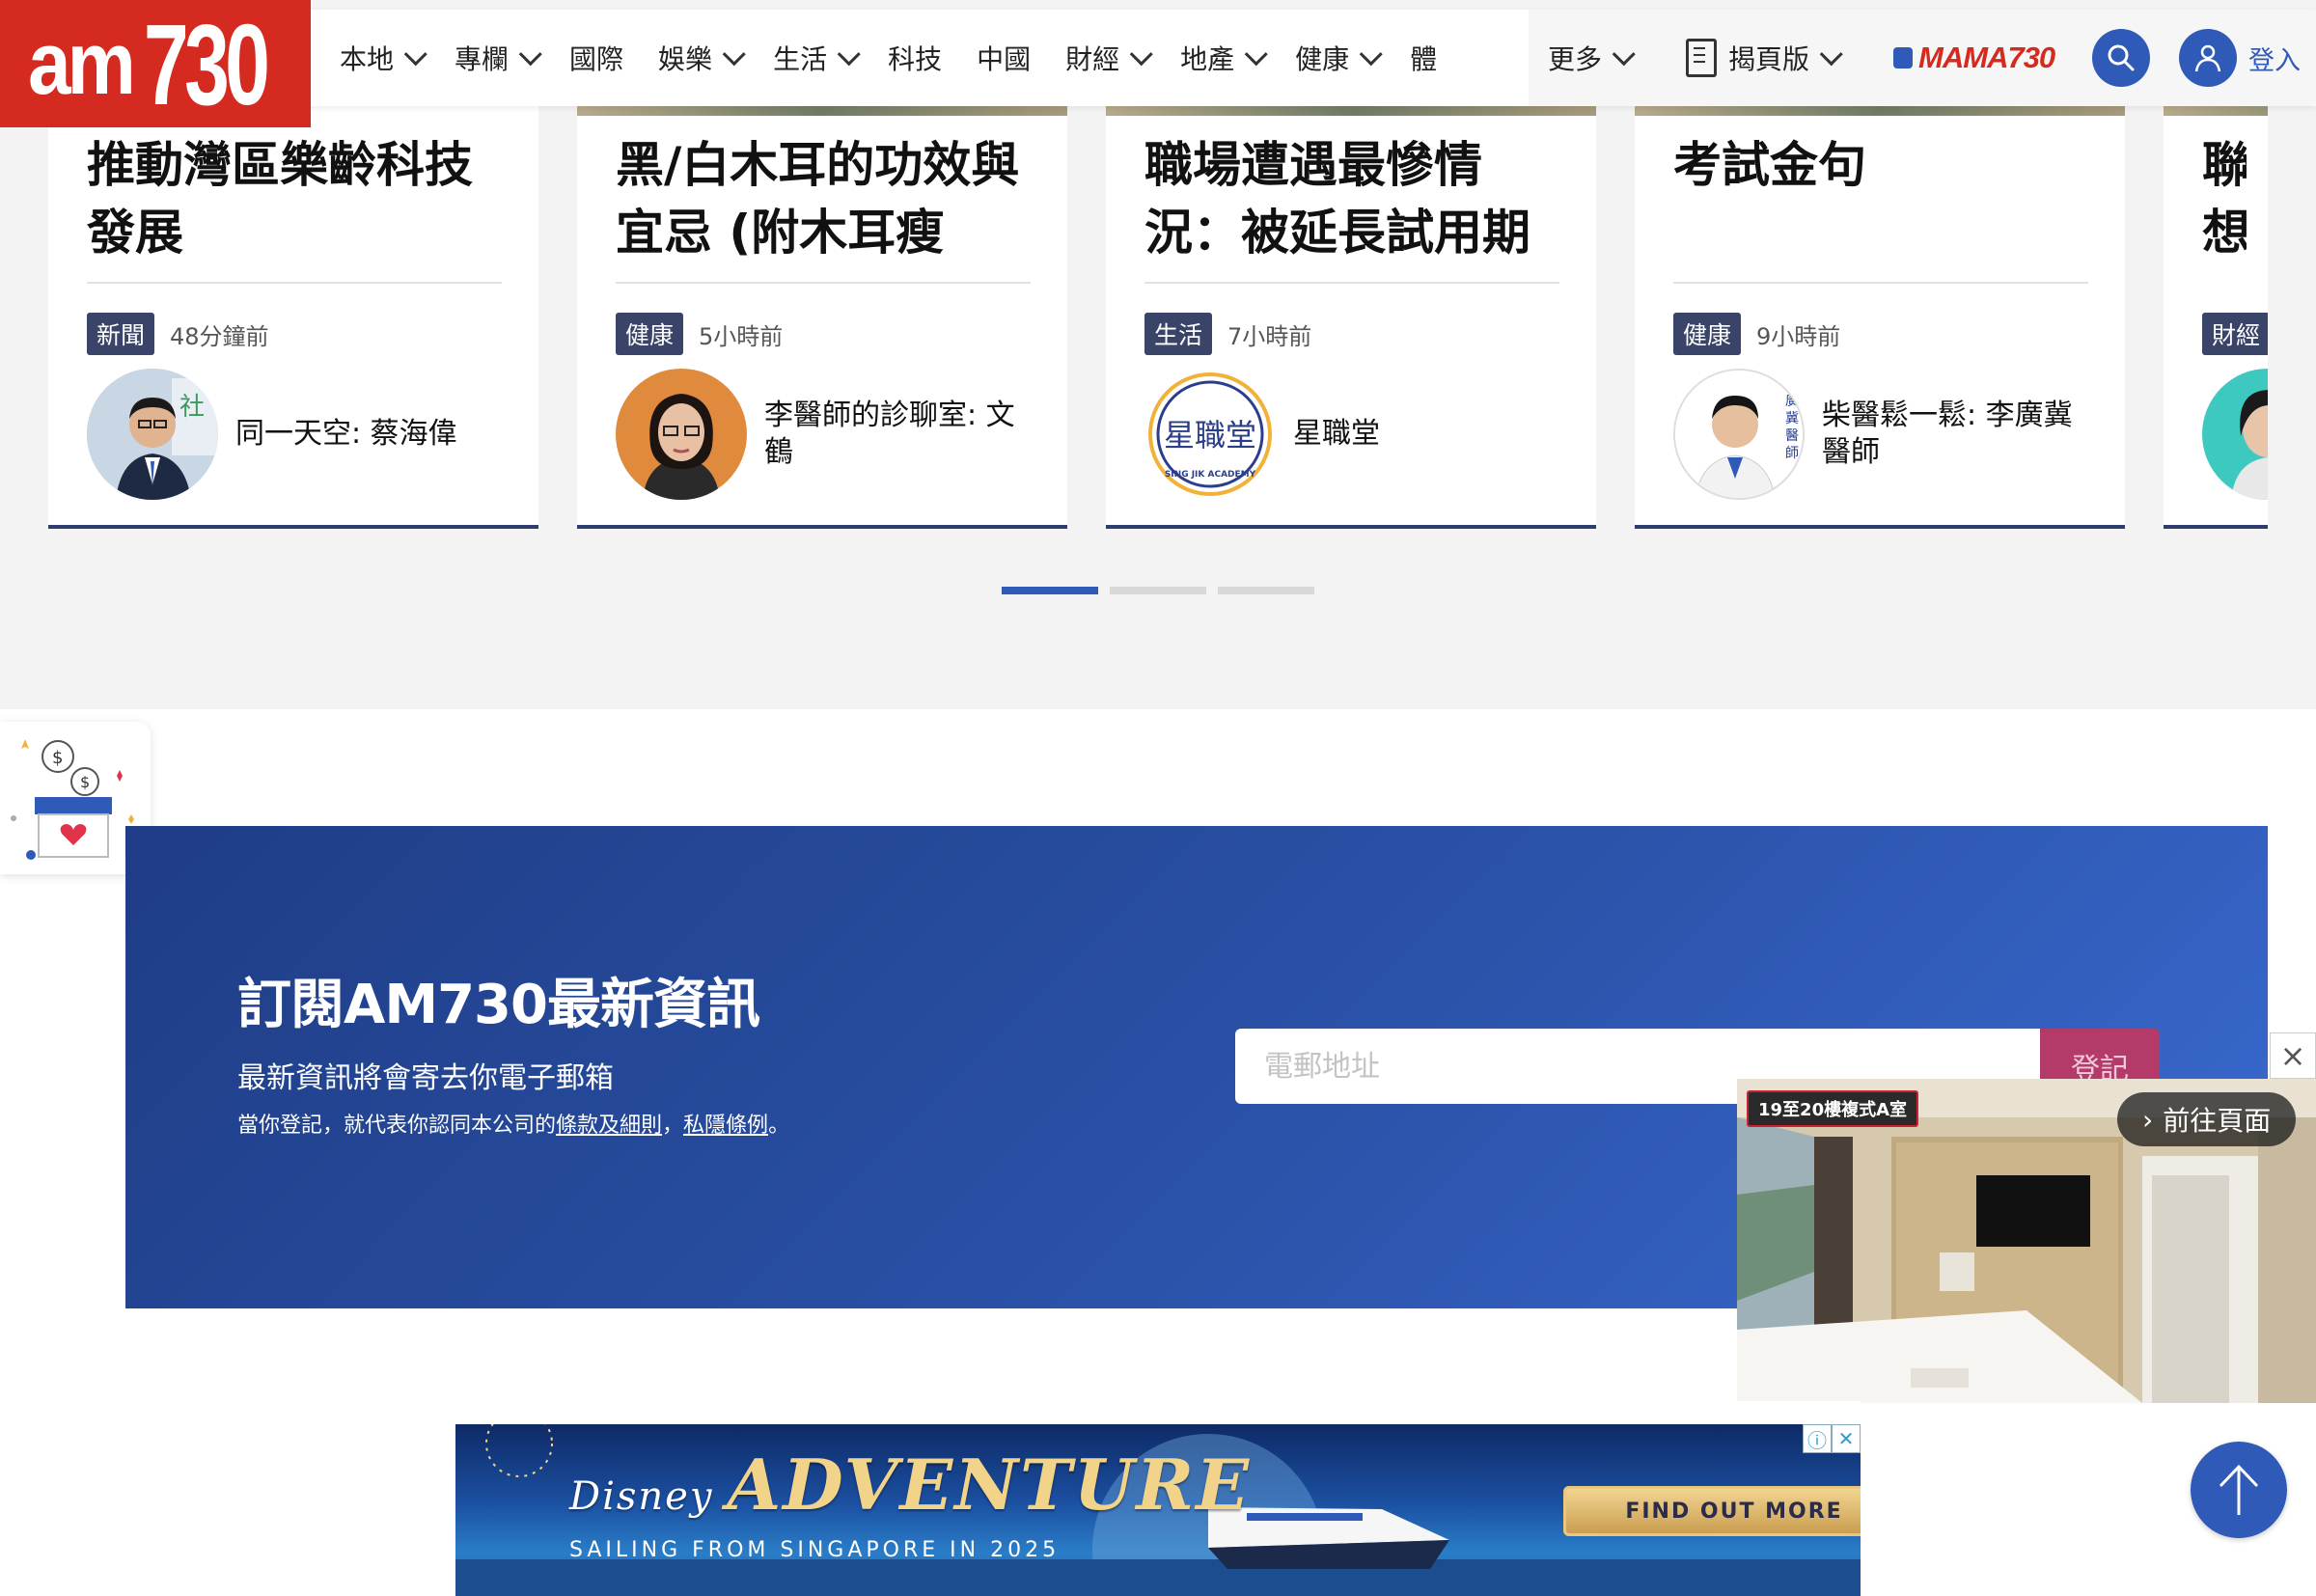 The width and height of the screenshot is (2316, 1596). Describe the element at coordinates (1792, 419) in the screenshot. I see `svg-text: 冀` at that location.